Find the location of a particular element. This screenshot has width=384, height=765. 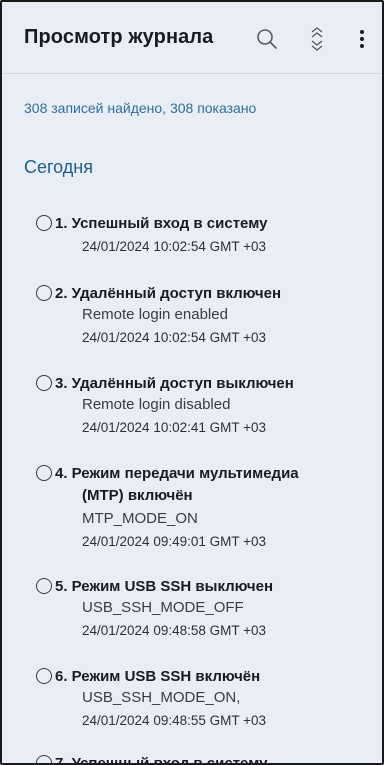

entry-detail: Remote login enabled is located at coordinates (155, 314).